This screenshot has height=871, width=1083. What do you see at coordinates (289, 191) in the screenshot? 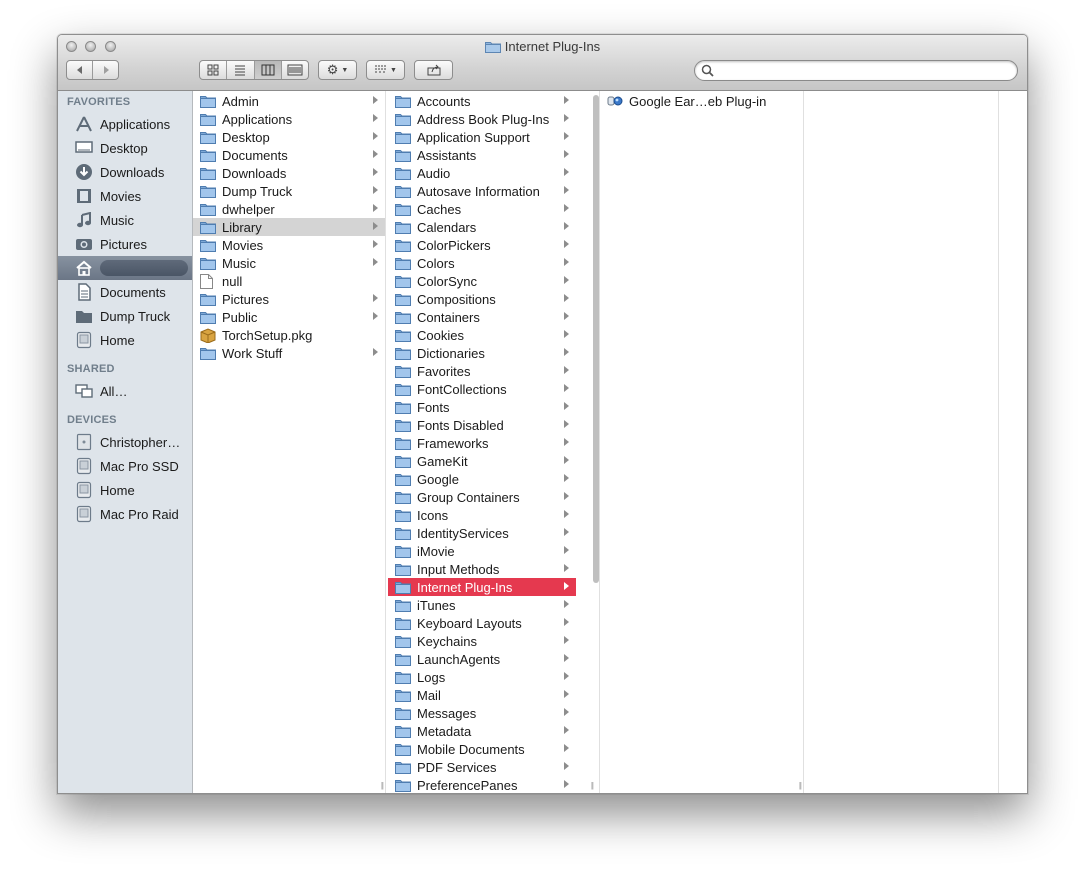
I see `column-item-dump-truck: Dump Truck` at bounding box center [289, 191].